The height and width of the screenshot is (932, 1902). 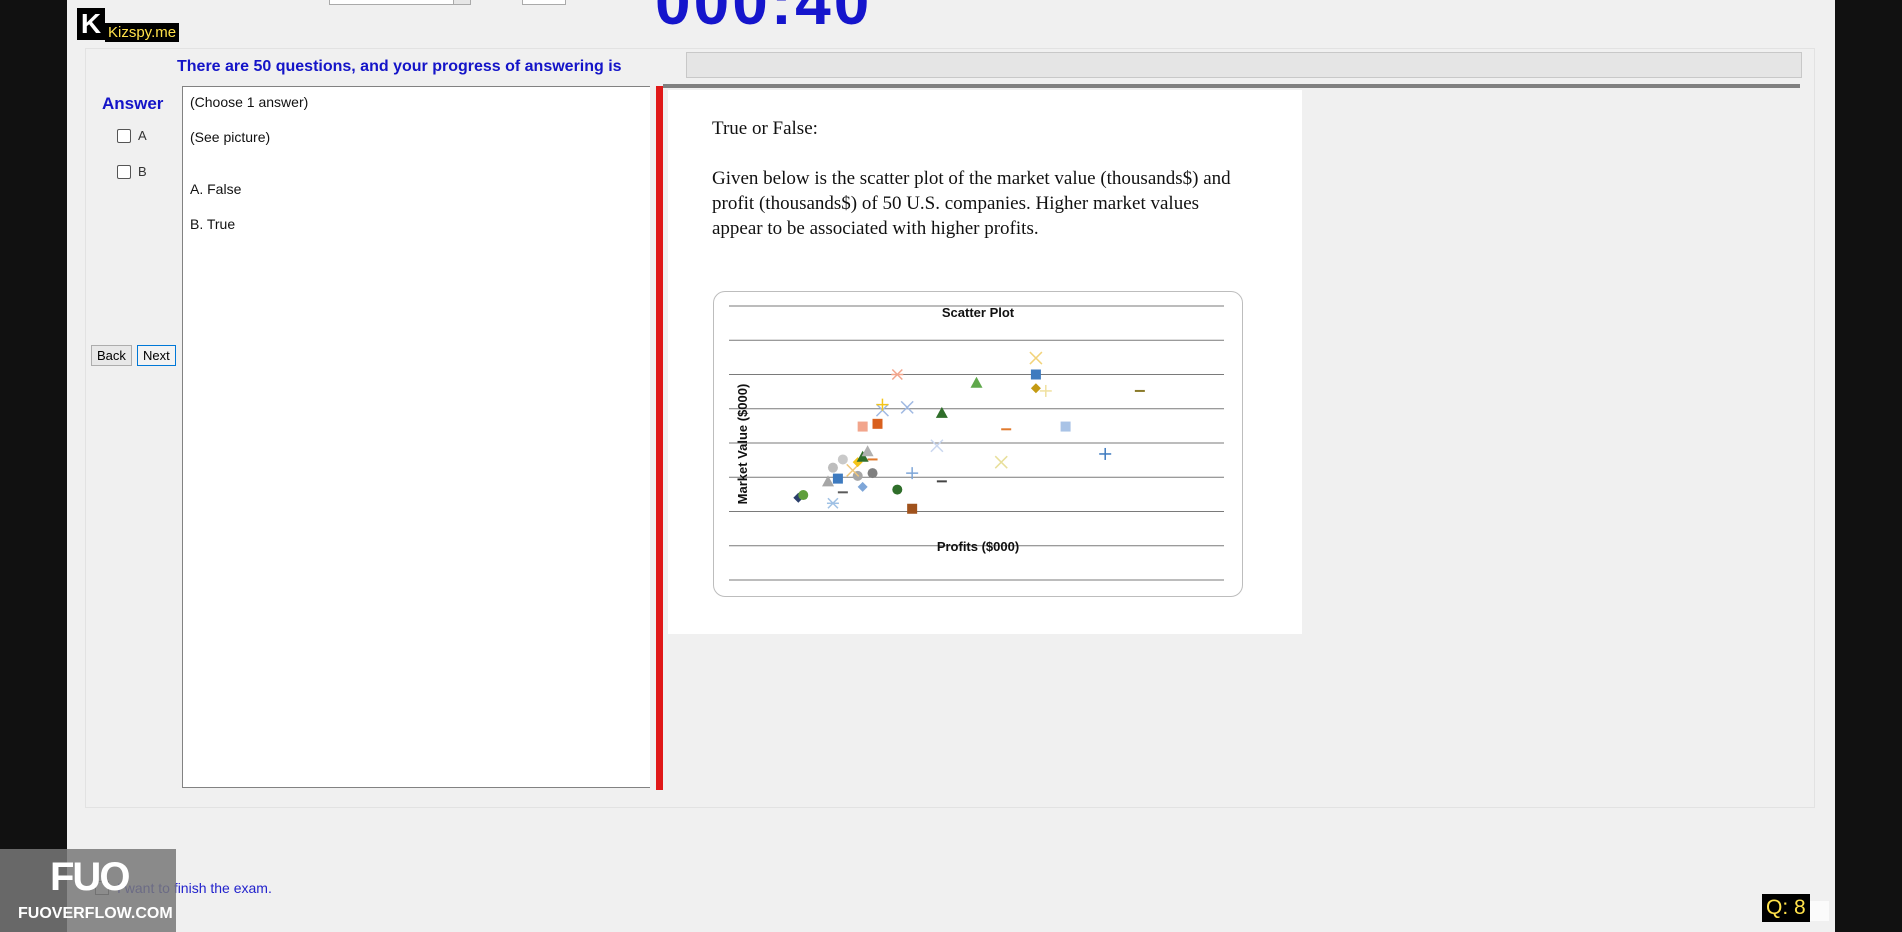 I want to click on k-logo-icon: K, so click(x=91, y=24).